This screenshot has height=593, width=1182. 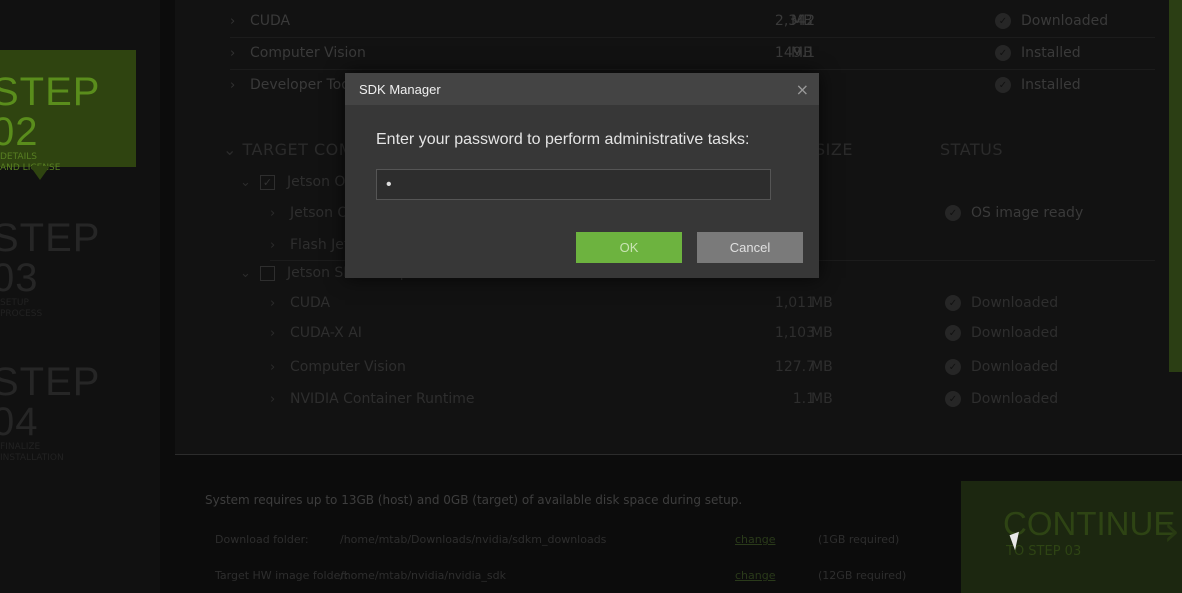 What do you see at coordinates (710, 303) in the screenshot?
I see `sdk-component-row: › CUDA 1,011 MB ✓ Downloaded` at bounding box center [710, 303].